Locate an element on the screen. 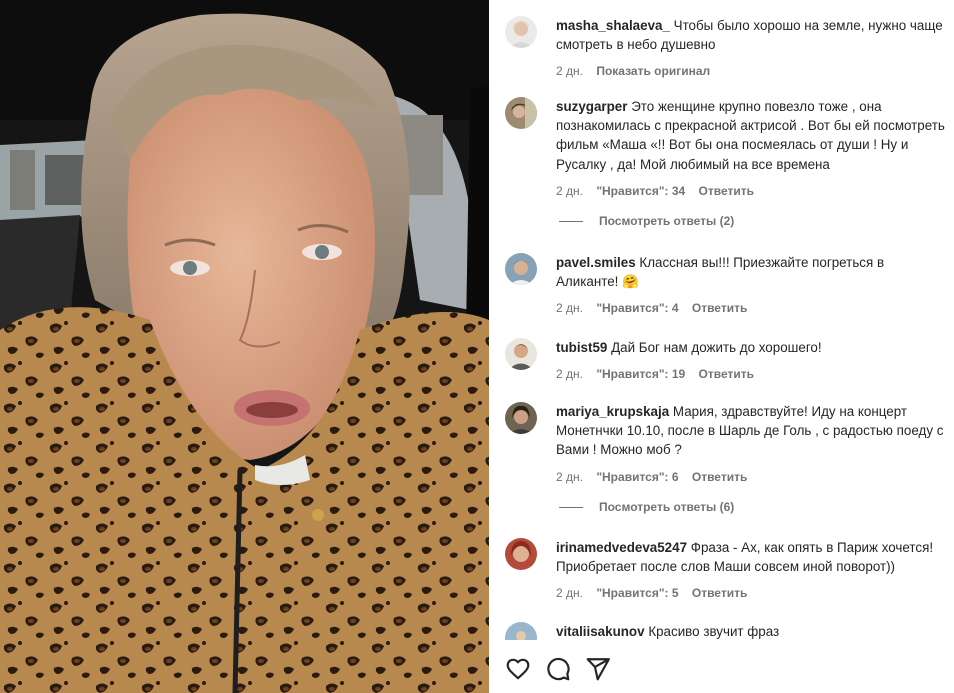 This screenshot has height=693, width=954. view-replies-button: Посмотреть ответы (6) is located at coordinates (646, 507).